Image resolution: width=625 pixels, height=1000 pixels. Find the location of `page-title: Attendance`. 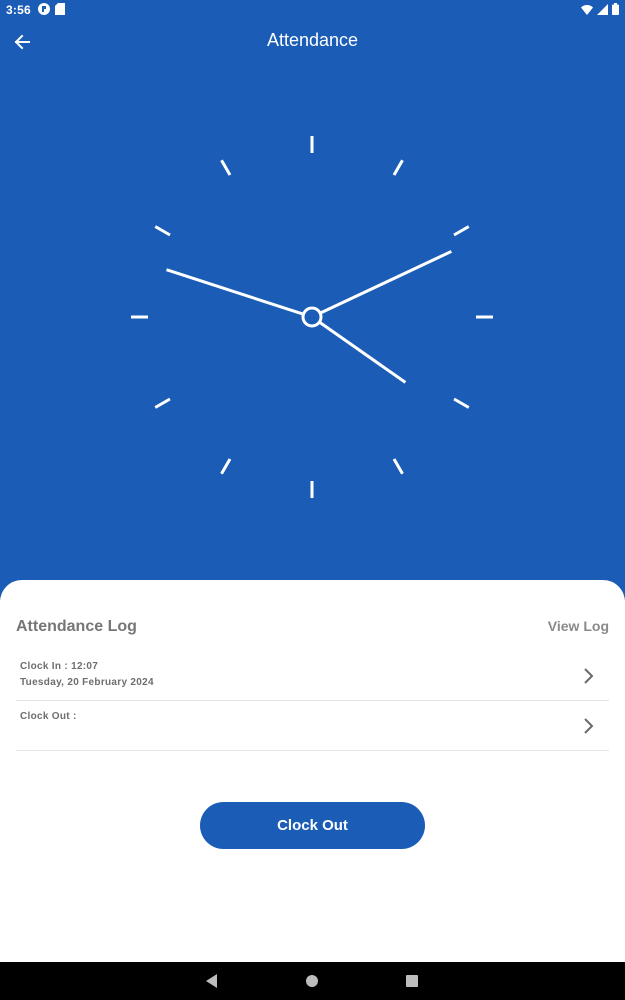

page-title: Attendance is located at coordinates (312, 40).